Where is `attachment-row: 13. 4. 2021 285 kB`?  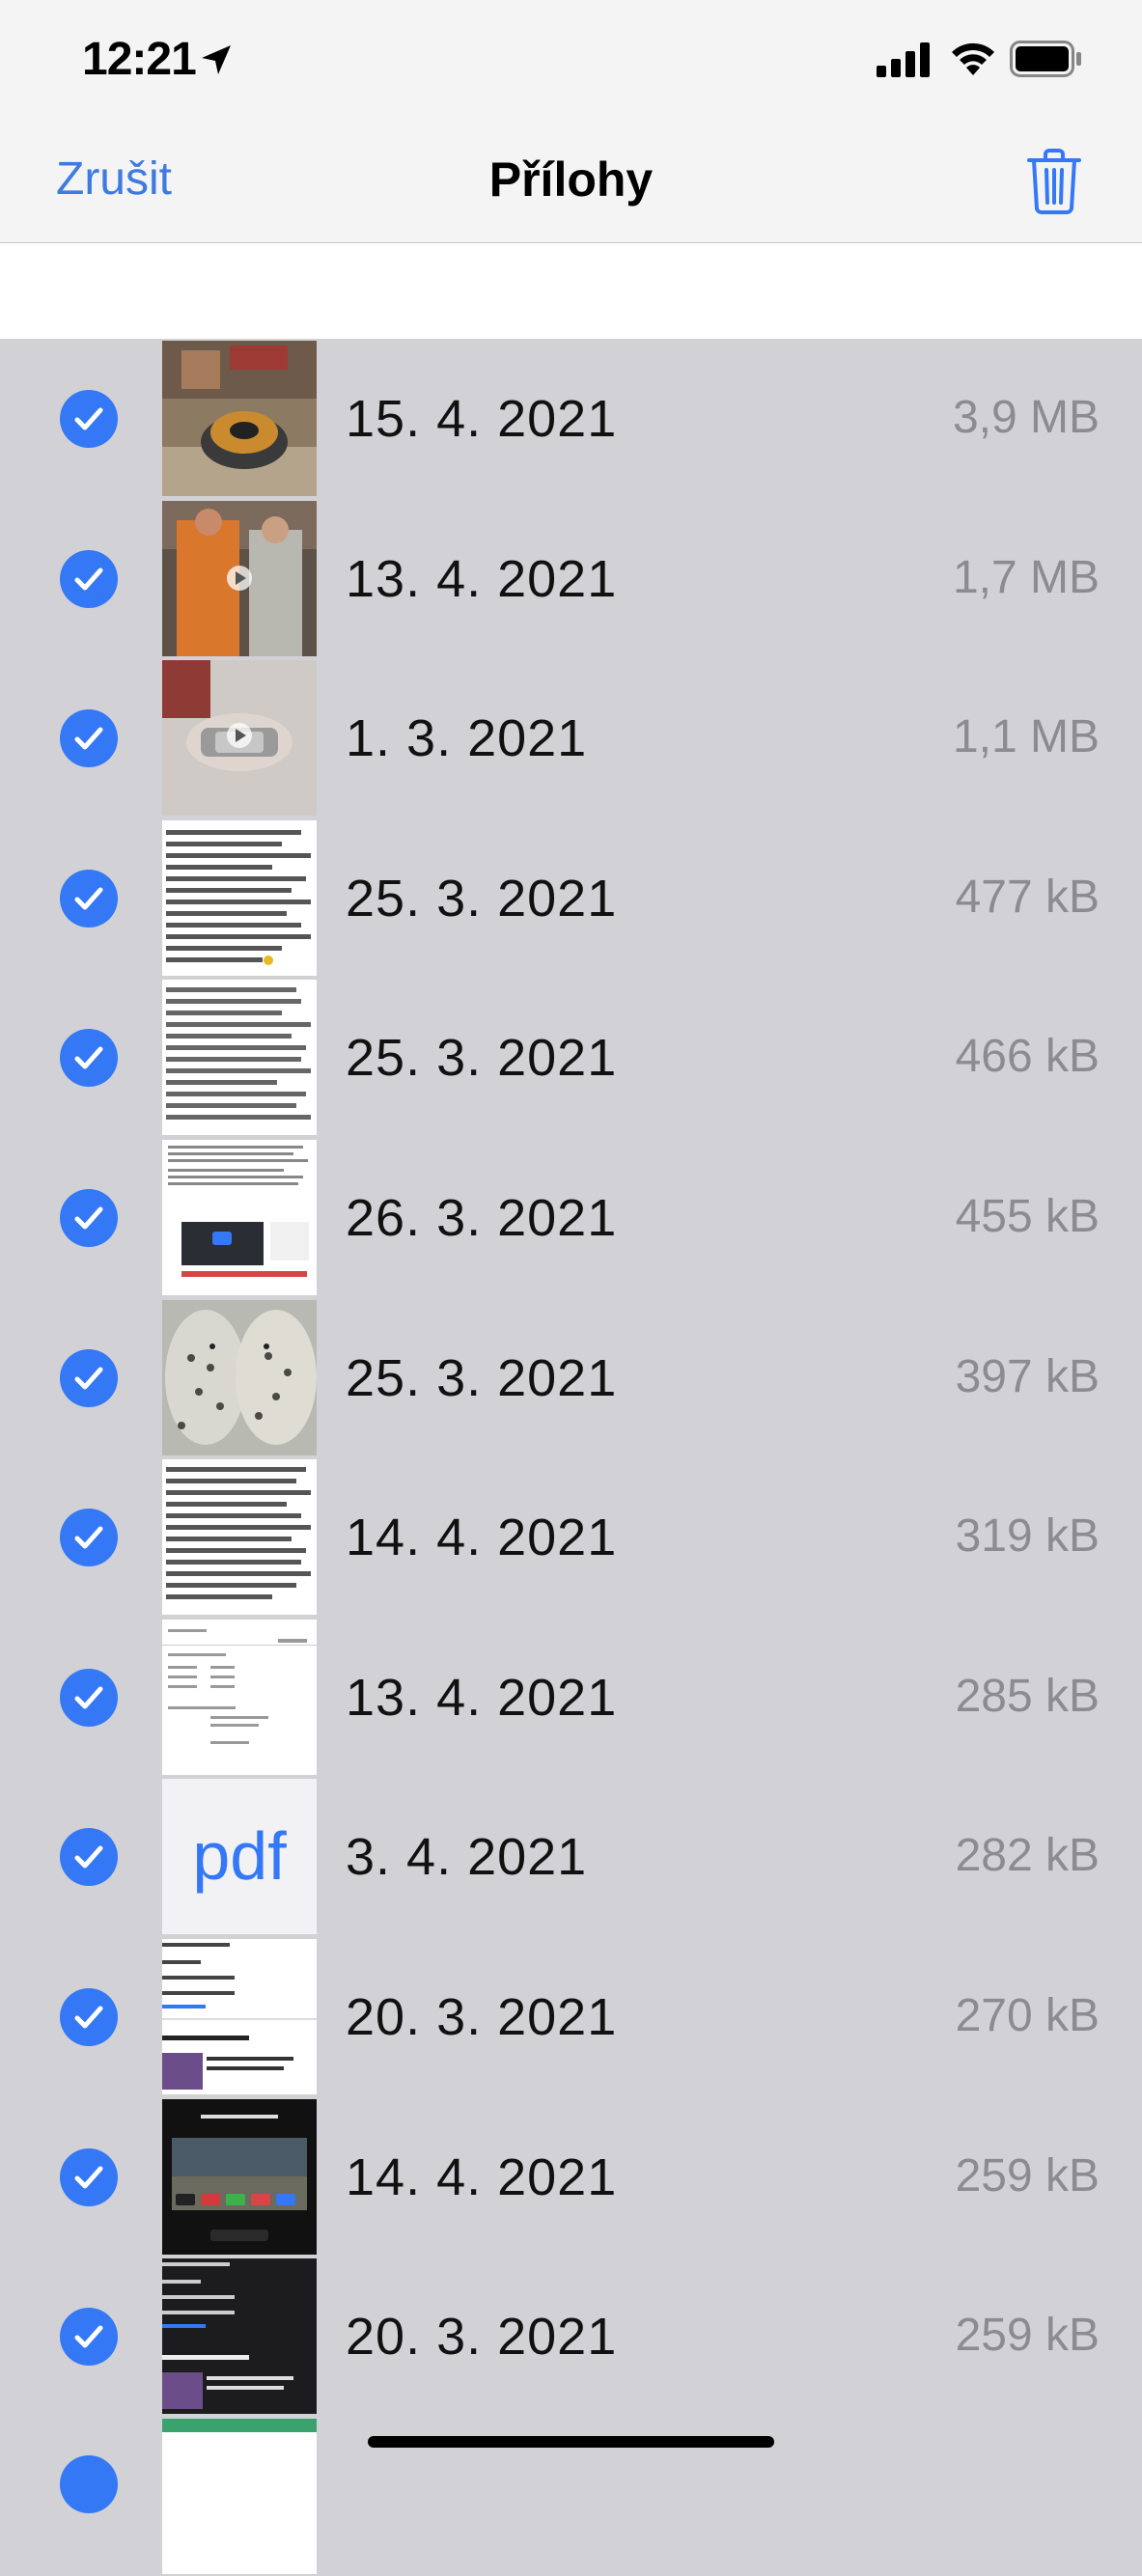
attachment-row: 13. 4. 2021 285 kB is located at coordinates (571, 1697).